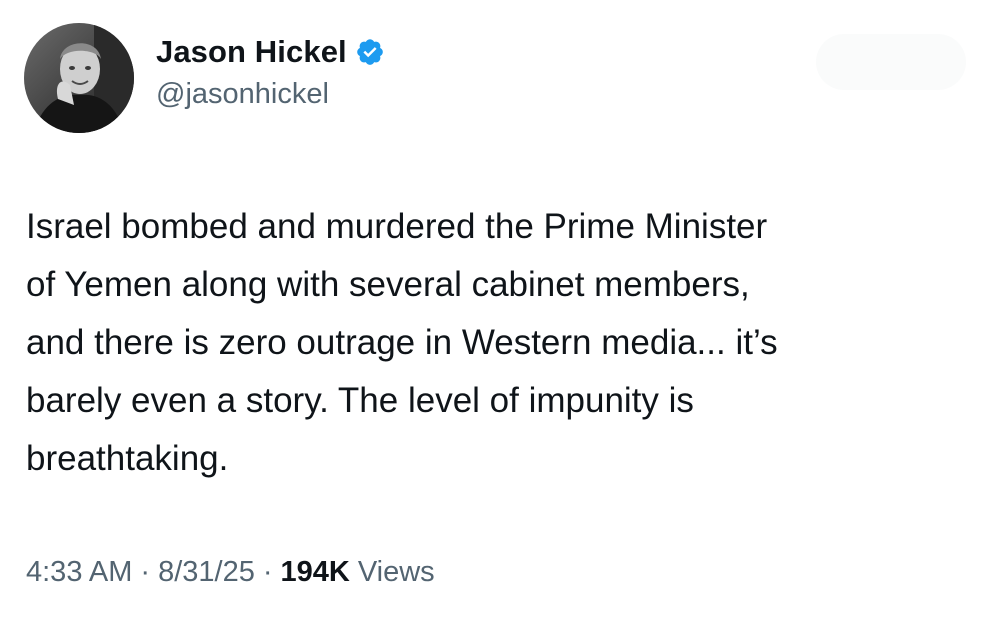 Image resolution: width=1000 pixels, height=618 pixels. What do you see at coordinates (270, 94) in the screenshot?
I see `author-handle: @jasonhickel` at bounding box center [270, 94].